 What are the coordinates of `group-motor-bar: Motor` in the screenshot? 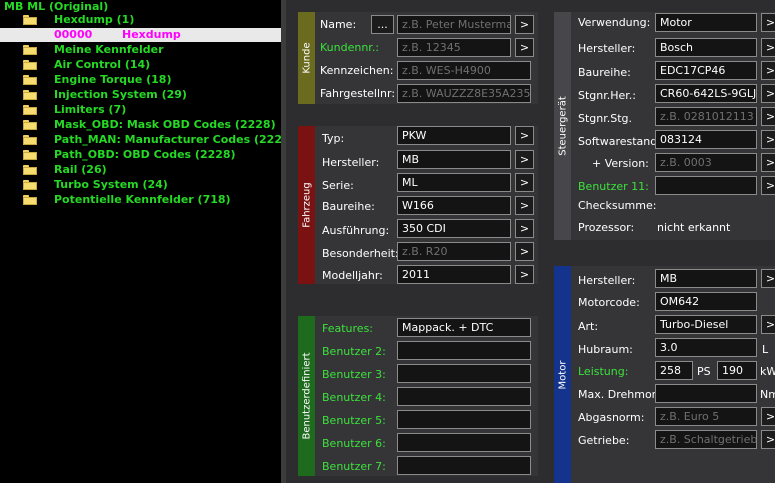 It's located at (562, 374).